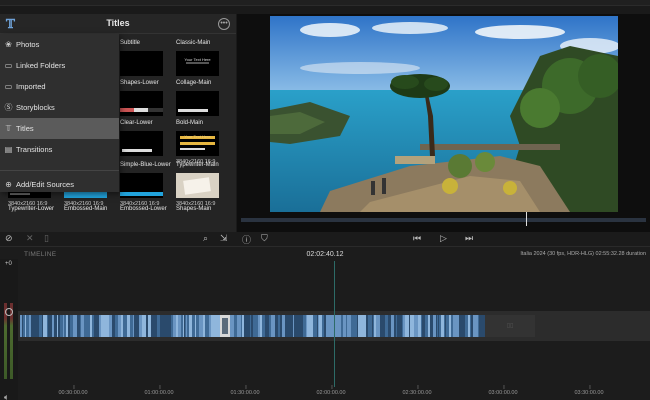 This screenshot has width=650, height=400. Describe the element at coordinates (28, 44) in the screenshot. I see `source-item-label: Photos` at that location.